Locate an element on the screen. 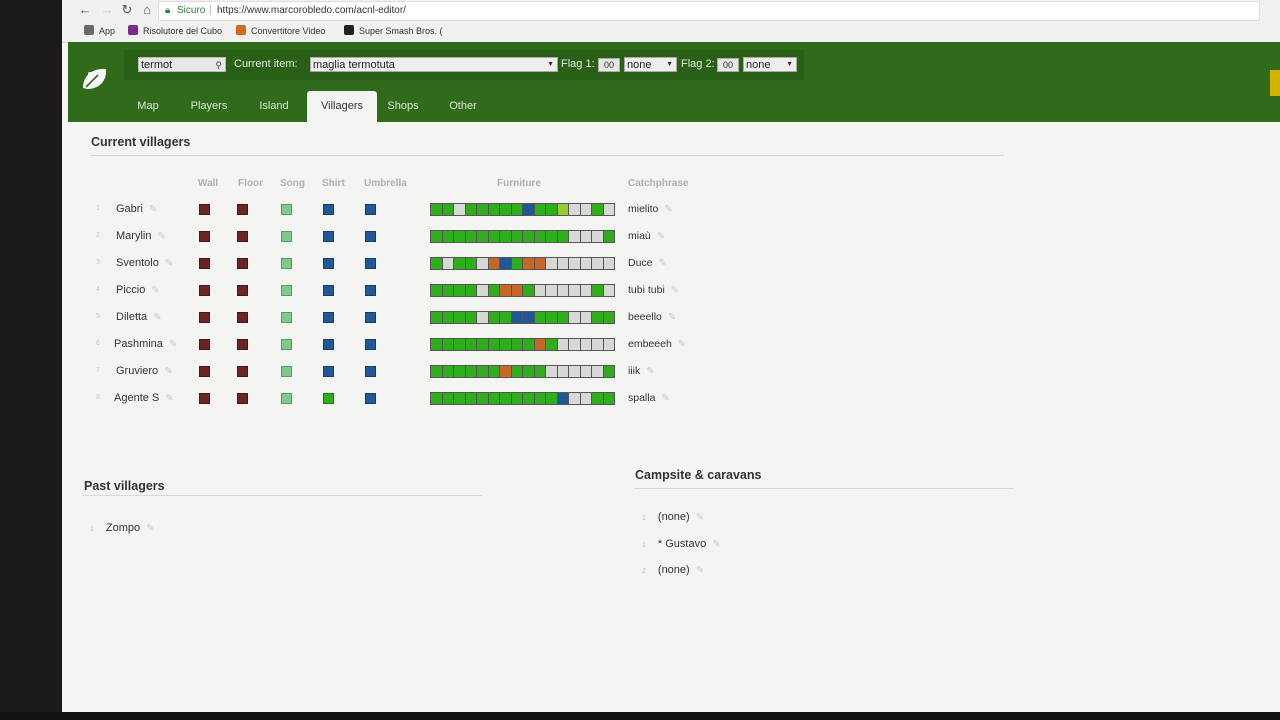 This screenshot has height=720, width=1280. bookmark-item: Super Smash Bros. ( is located at coordinates (393, 31).